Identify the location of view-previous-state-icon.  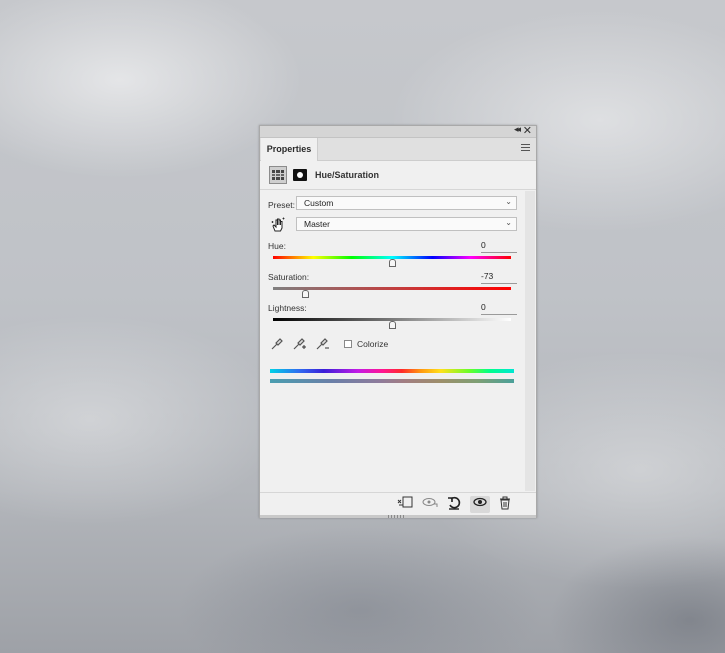
(430, 504).